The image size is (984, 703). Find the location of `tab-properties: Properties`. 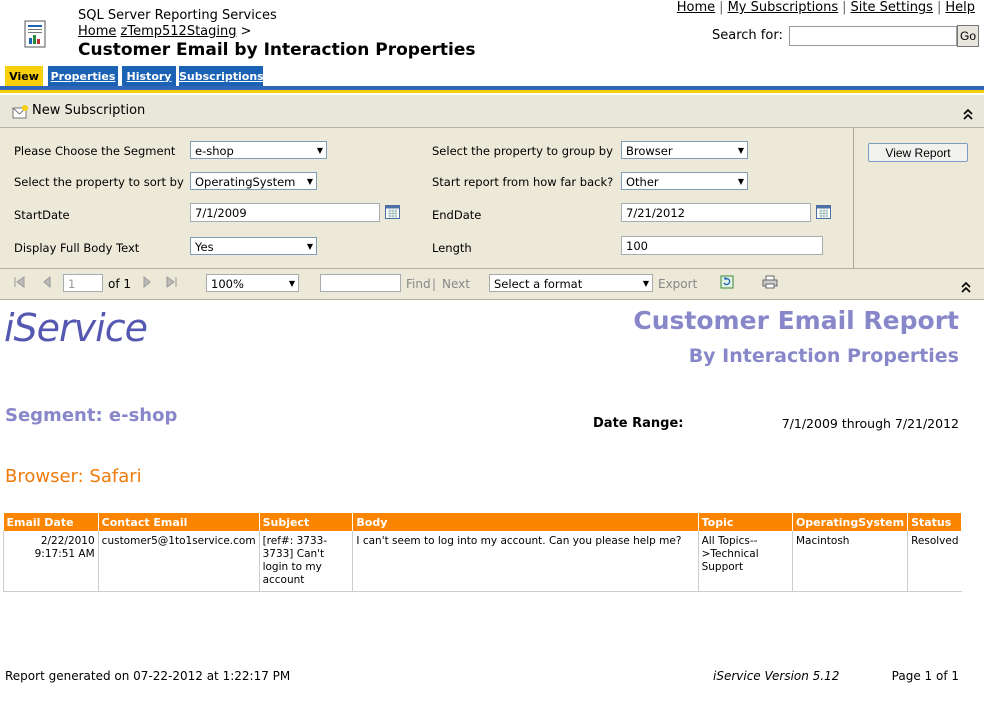

tab-properties: Properties is located at coordinates (83, 76).